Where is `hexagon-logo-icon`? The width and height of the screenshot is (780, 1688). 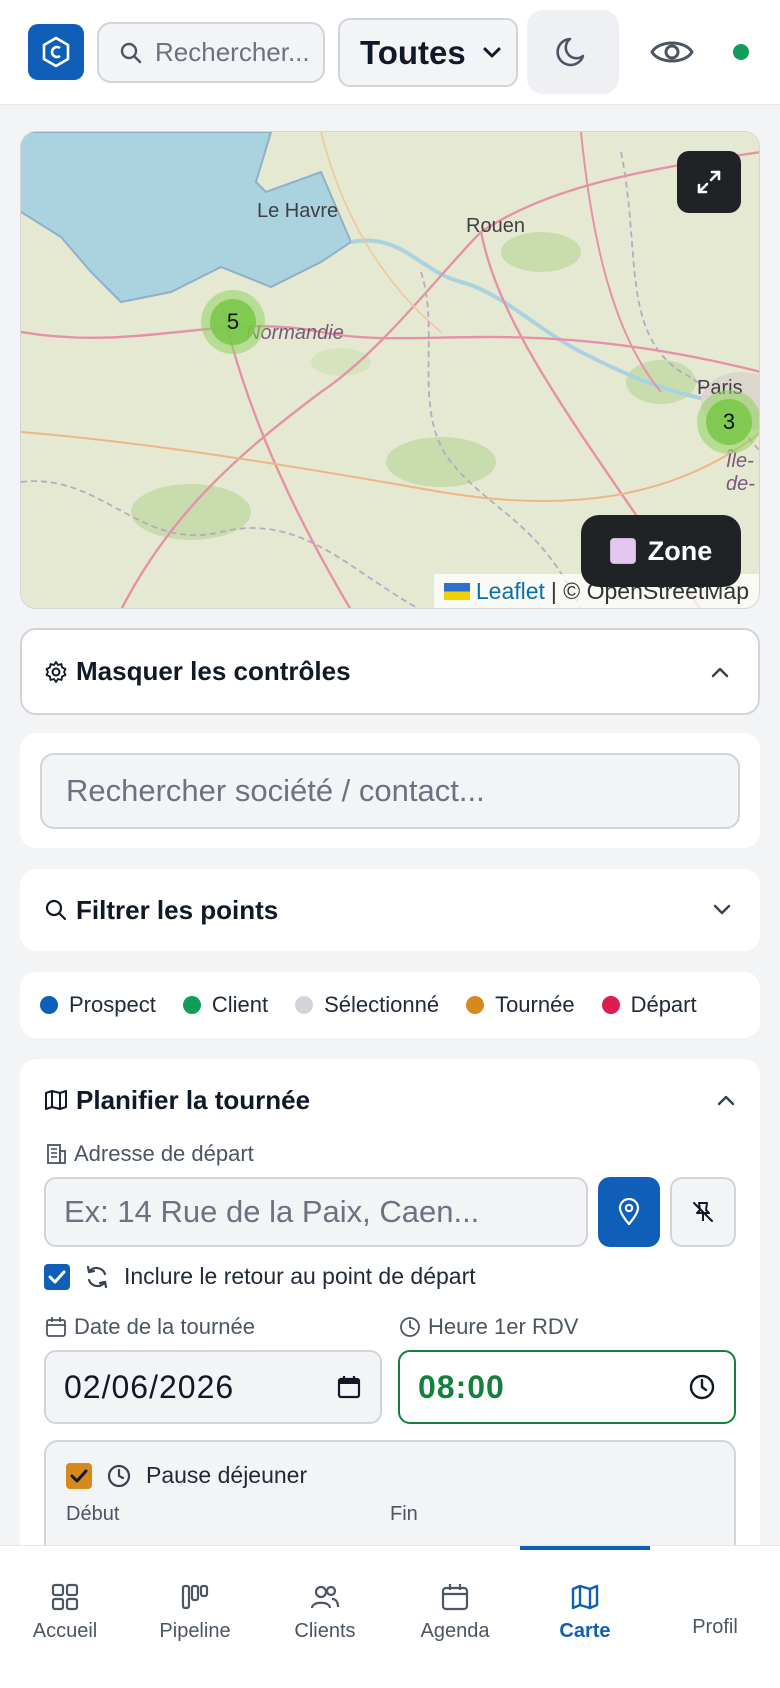 hexagon-logo-icon is located at coordinates (56, 52).